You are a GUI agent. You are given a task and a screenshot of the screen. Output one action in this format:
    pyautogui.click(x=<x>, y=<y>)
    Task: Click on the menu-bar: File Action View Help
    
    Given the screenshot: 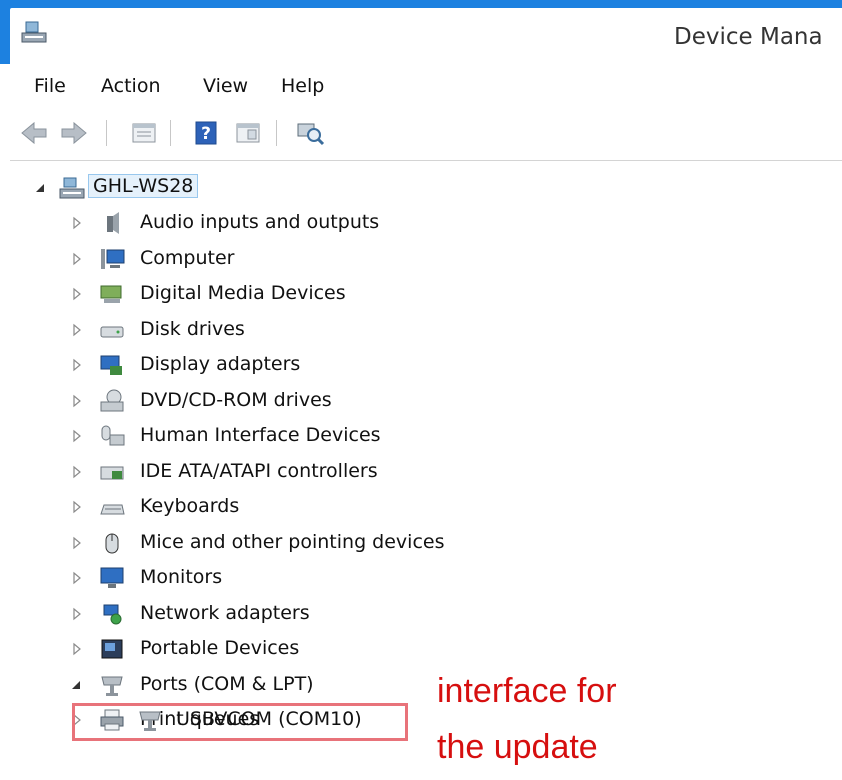 What is the action you would take?
    pyautogui.click(x=426, y=86)
    